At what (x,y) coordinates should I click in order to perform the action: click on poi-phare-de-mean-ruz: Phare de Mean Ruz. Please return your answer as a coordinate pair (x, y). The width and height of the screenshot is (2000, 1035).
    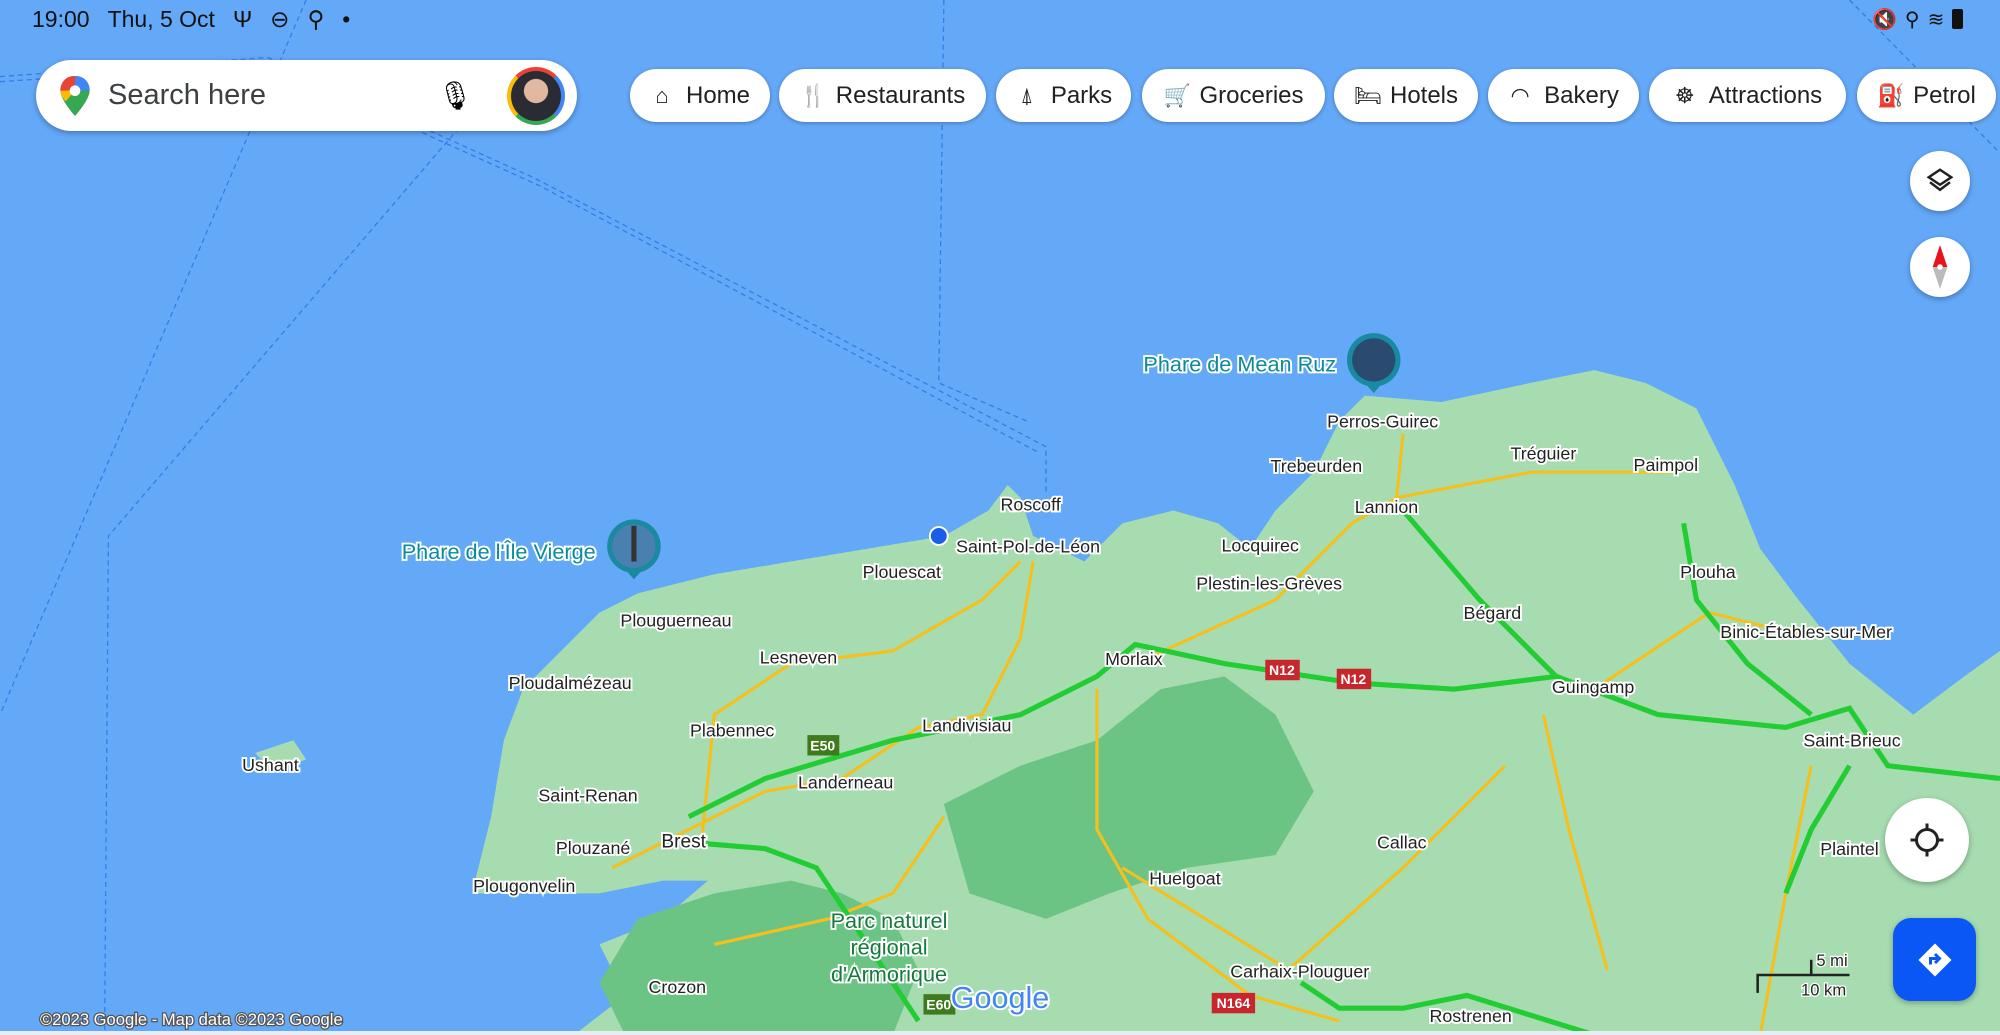
    Looking at the image, I should click on (1271, 363).